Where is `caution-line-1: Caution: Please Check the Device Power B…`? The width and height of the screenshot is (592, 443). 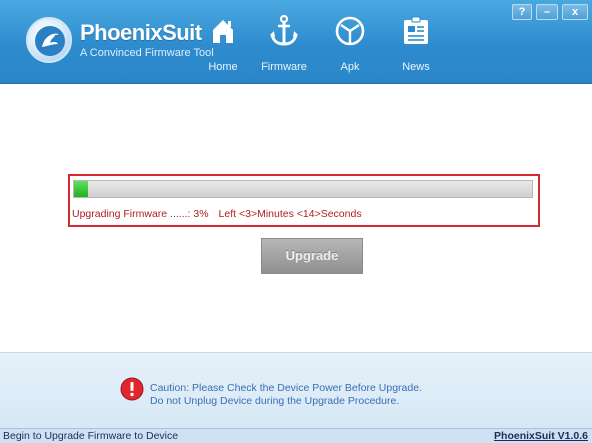 caution-line-1: Caution: Please Check the Device Power B… is located at coordinates (286, 388).